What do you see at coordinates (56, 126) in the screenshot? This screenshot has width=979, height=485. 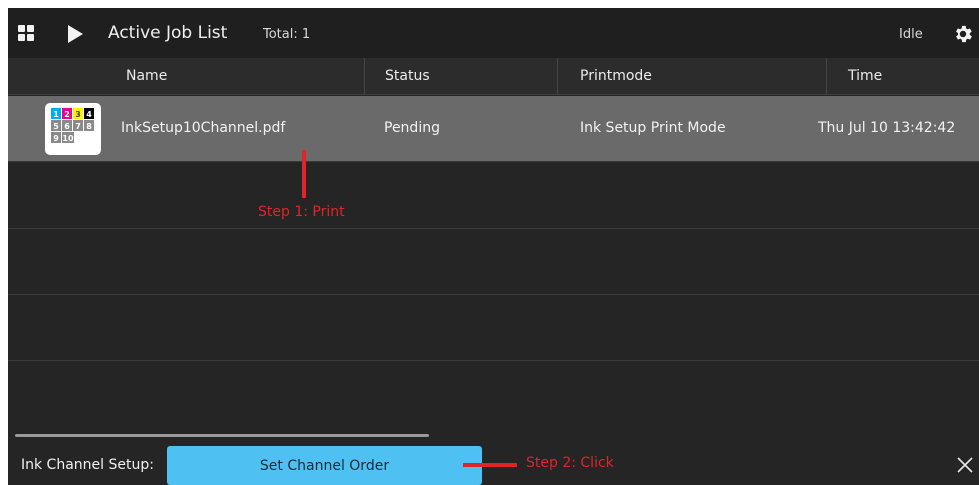 I see `svg-text: 5` at bounding box center [56, 126].